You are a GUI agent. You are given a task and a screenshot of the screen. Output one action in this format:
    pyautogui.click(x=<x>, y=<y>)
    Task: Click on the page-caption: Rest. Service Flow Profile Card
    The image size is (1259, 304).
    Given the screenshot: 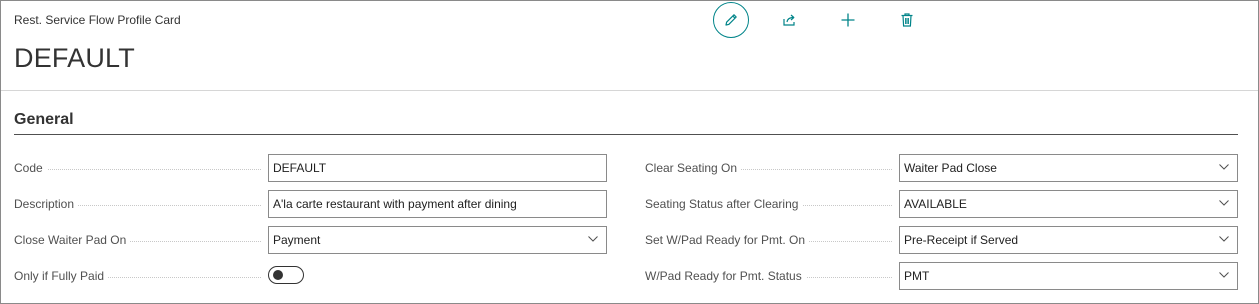 What is the action you would take?
    pyautogui.click(x=97, y=20)
    